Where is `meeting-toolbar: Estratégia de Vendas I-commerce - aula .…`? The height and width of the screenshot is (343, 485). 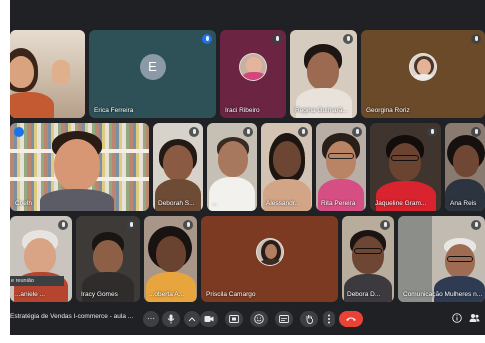
meeting-toolbar: Estratégia de Vendas I-commerce - aula .… is located at coordinates (247, 319).